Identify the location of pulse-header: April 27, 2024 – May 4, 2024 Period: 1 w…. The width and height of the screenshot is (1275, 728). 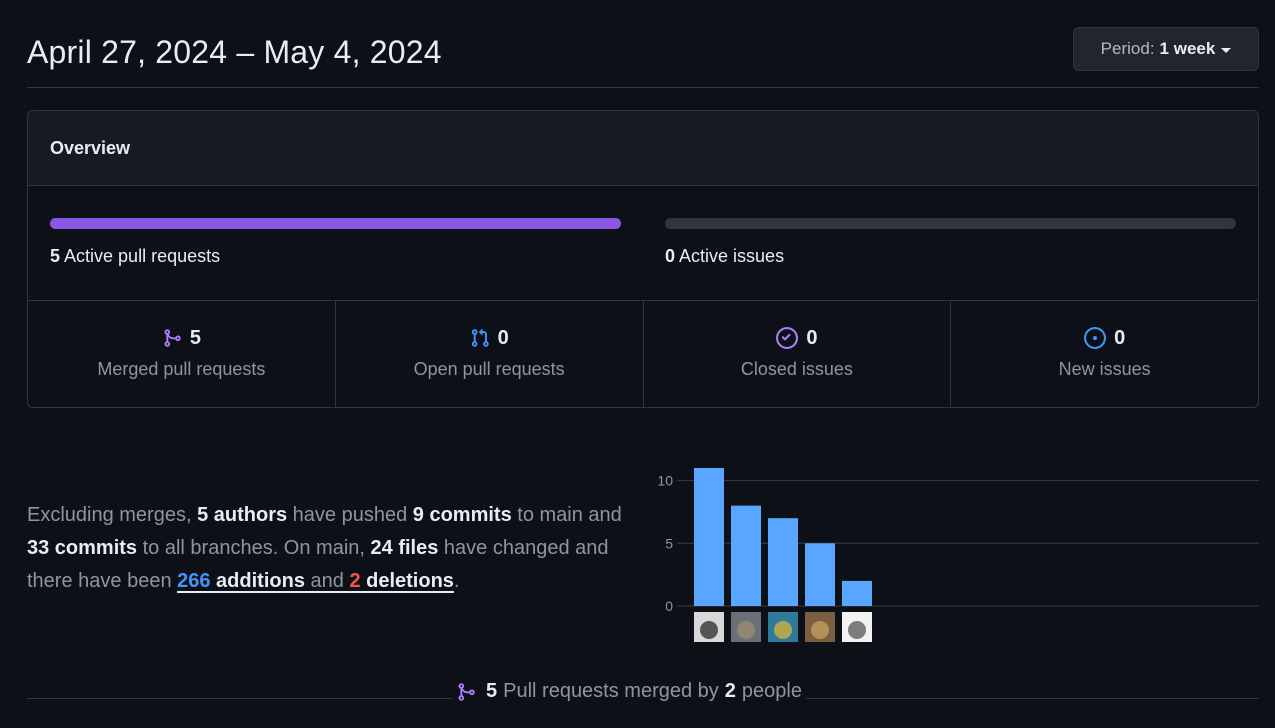
(643, 57).